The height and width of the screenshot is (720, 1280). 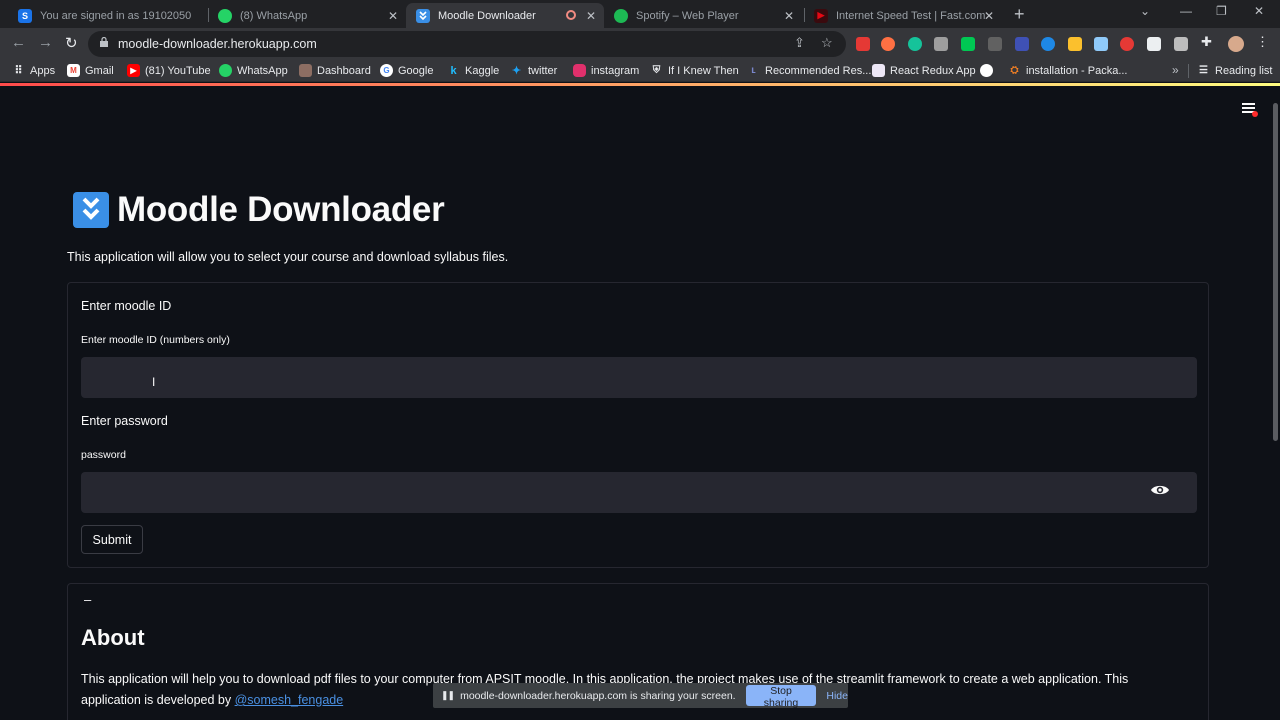 What do you see at coordinates (71, 43) in the screenshot?
I see `reload-button: ↻` at bounding box center [71, 43].